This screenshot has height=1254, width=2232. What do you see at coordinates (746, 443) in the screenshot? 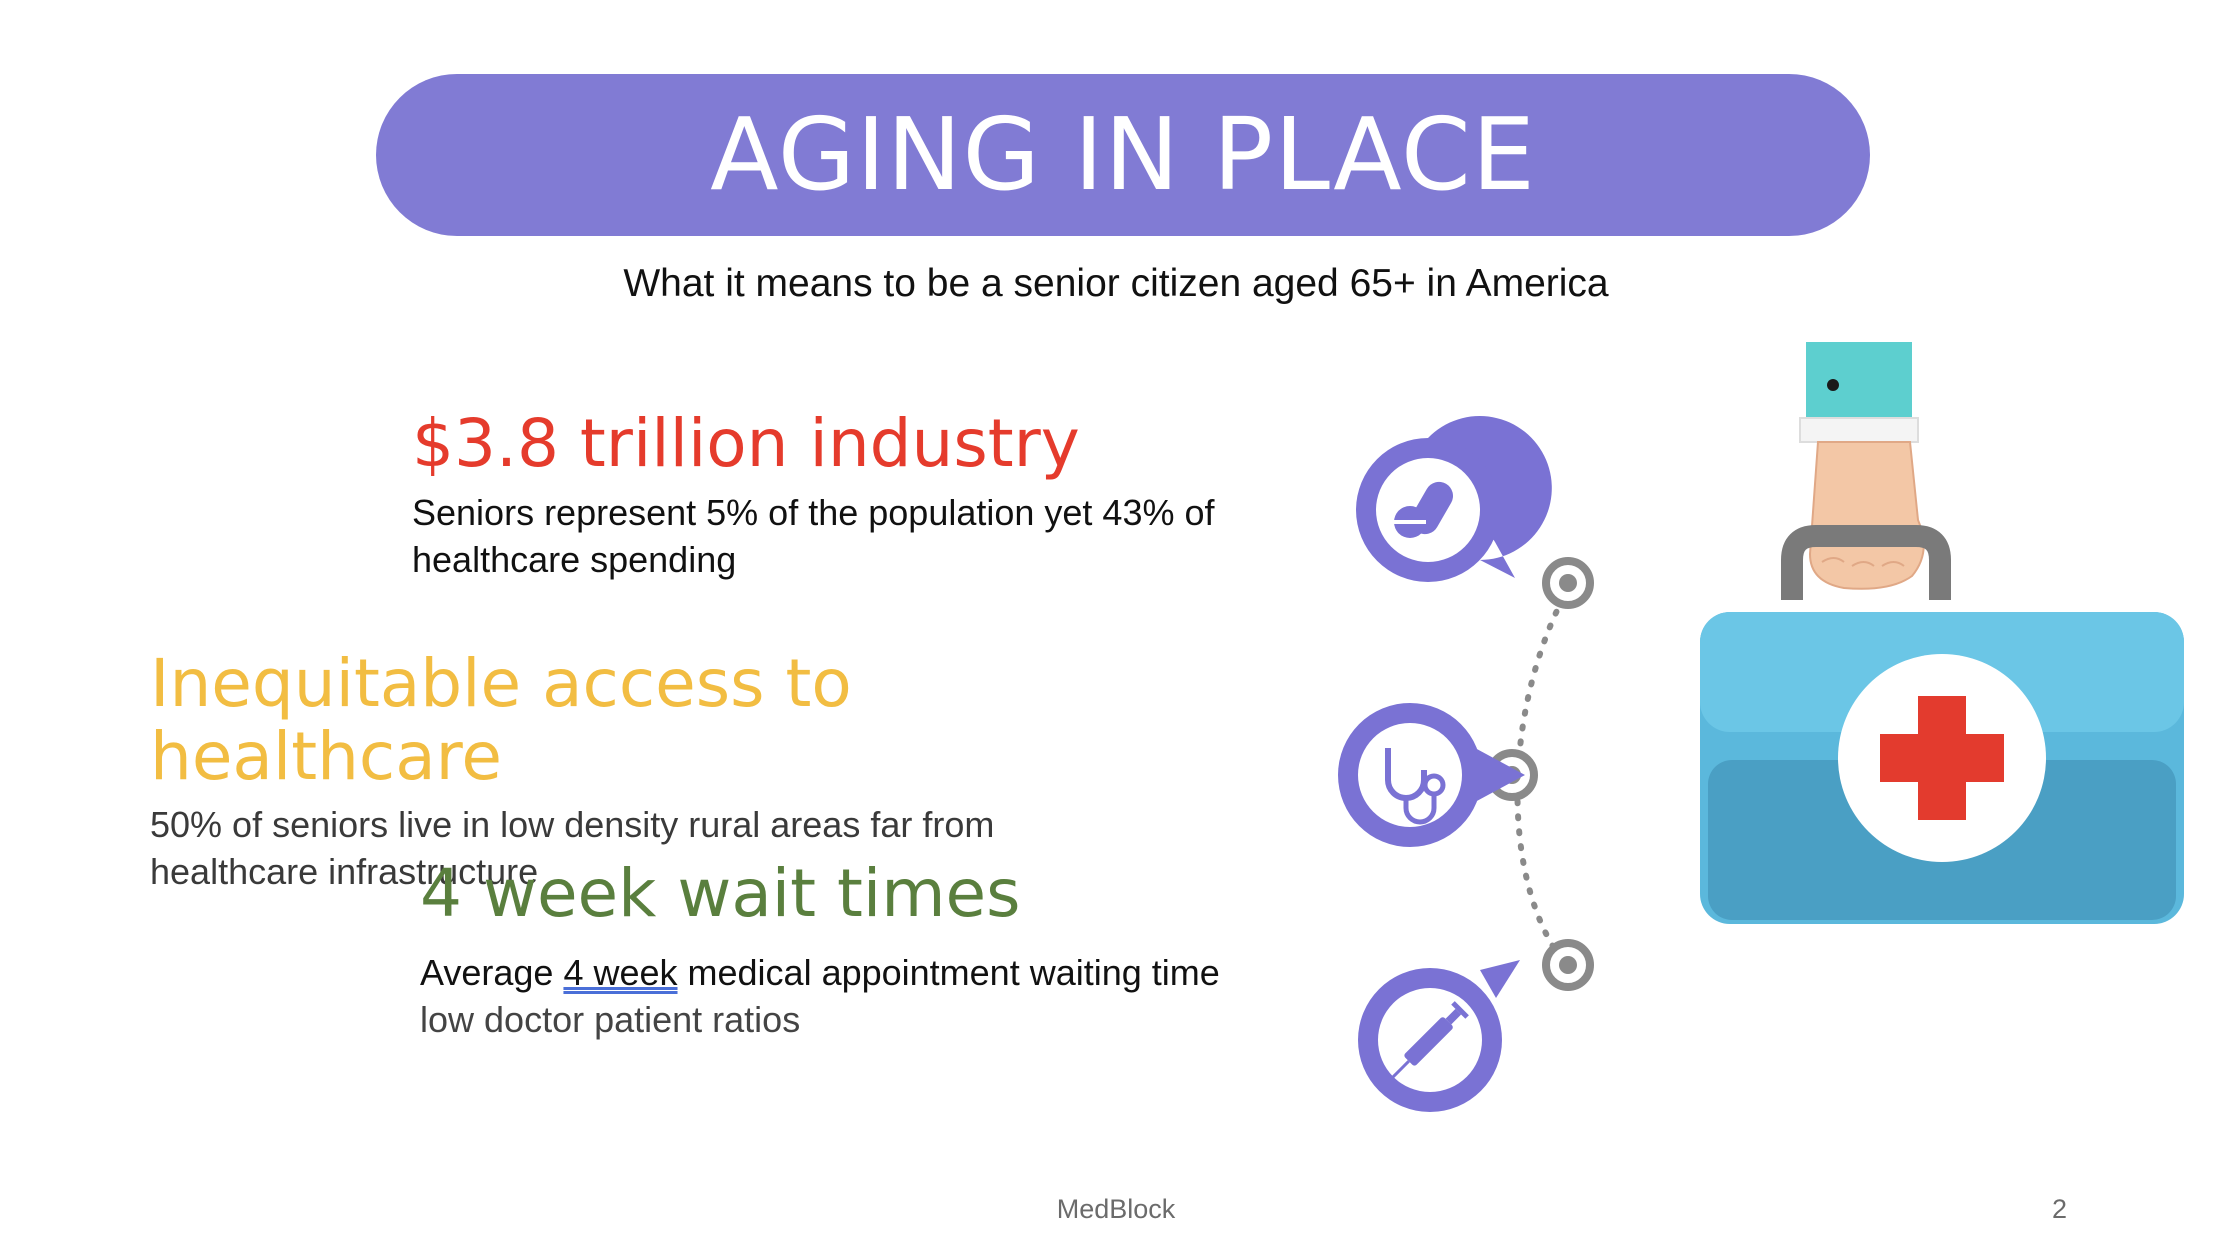
I see `point-industry-heading: $3.8 trillion industry` at bounding box center [746, 443].